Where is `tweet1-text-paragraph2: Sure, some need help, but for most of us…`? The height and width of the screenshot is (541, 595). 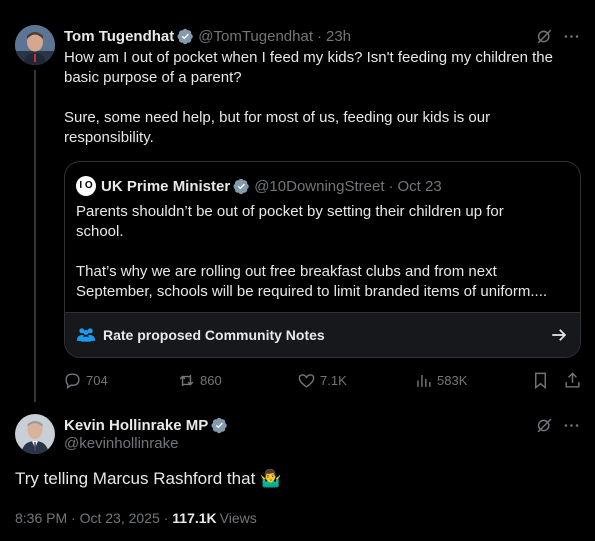 tweet1-text-paragraph2: Sure, some need help, but for most of us… is located at coordinates (277, 127).